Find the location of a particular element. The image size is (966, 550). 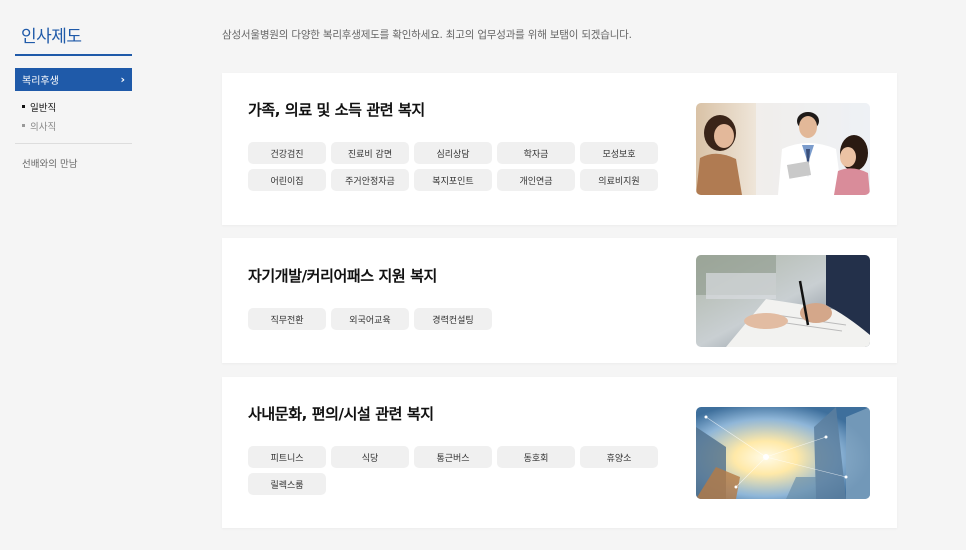

handshake-documents-photo is located at coordinates (783, 301).